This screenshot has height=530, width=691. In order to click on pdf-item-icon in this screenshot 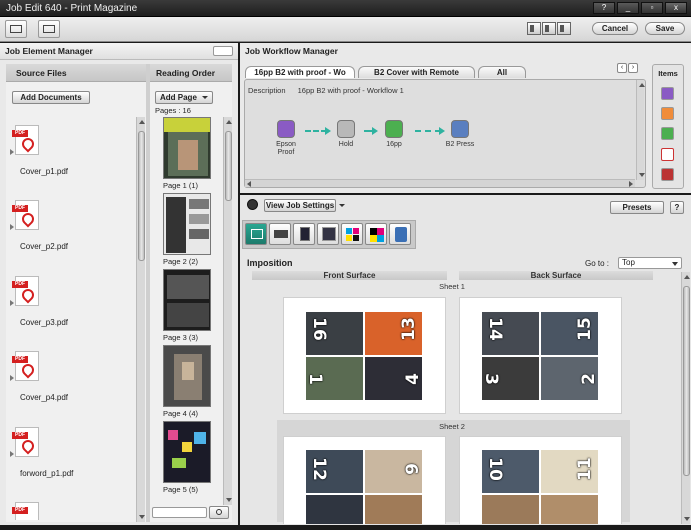, I will do `click(667, 154)`.